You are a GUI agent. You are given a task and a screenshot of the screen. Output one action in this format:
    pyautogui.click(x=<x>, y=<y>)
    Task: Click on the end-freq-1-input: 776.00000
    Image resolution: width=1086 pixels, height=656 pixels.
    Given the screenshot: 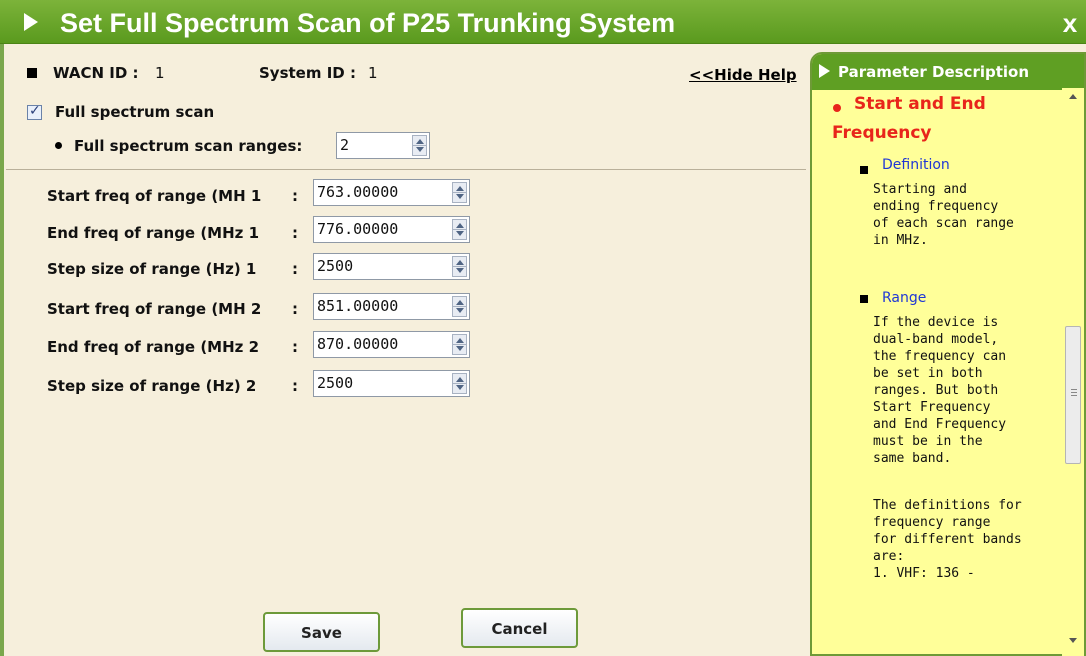 What is the action you would take?
    pyautogui.click(x=391, y=229)
    